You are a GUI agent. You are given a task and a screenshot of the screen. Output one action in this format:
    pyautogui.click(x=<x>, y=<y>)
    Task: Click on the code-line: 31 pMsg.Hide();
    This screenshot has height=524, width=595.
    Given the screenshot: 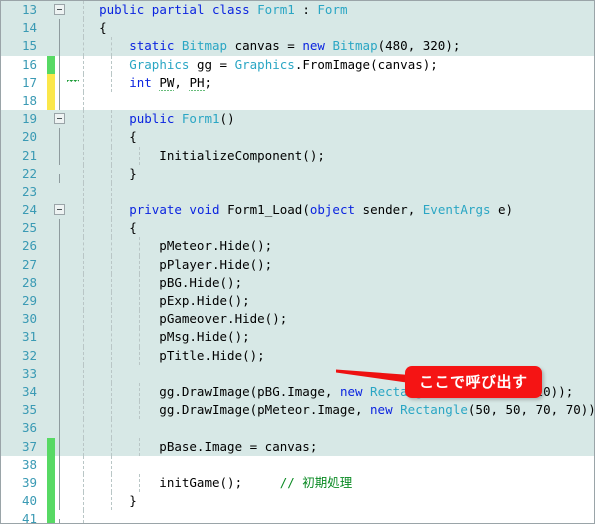 What is the action you would take?
    pyautogui.click(x=297, y=337)
    